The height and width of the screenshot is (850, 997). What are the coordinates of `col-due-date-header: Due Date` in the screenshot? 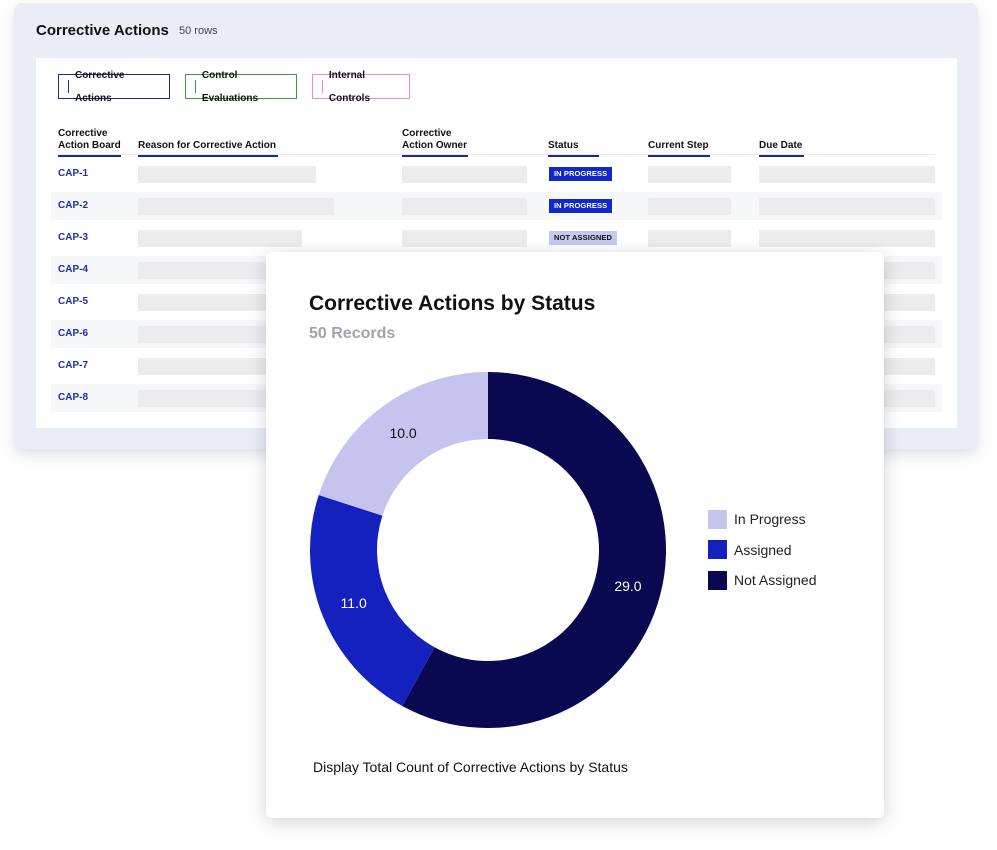 It's located at (781, 139).